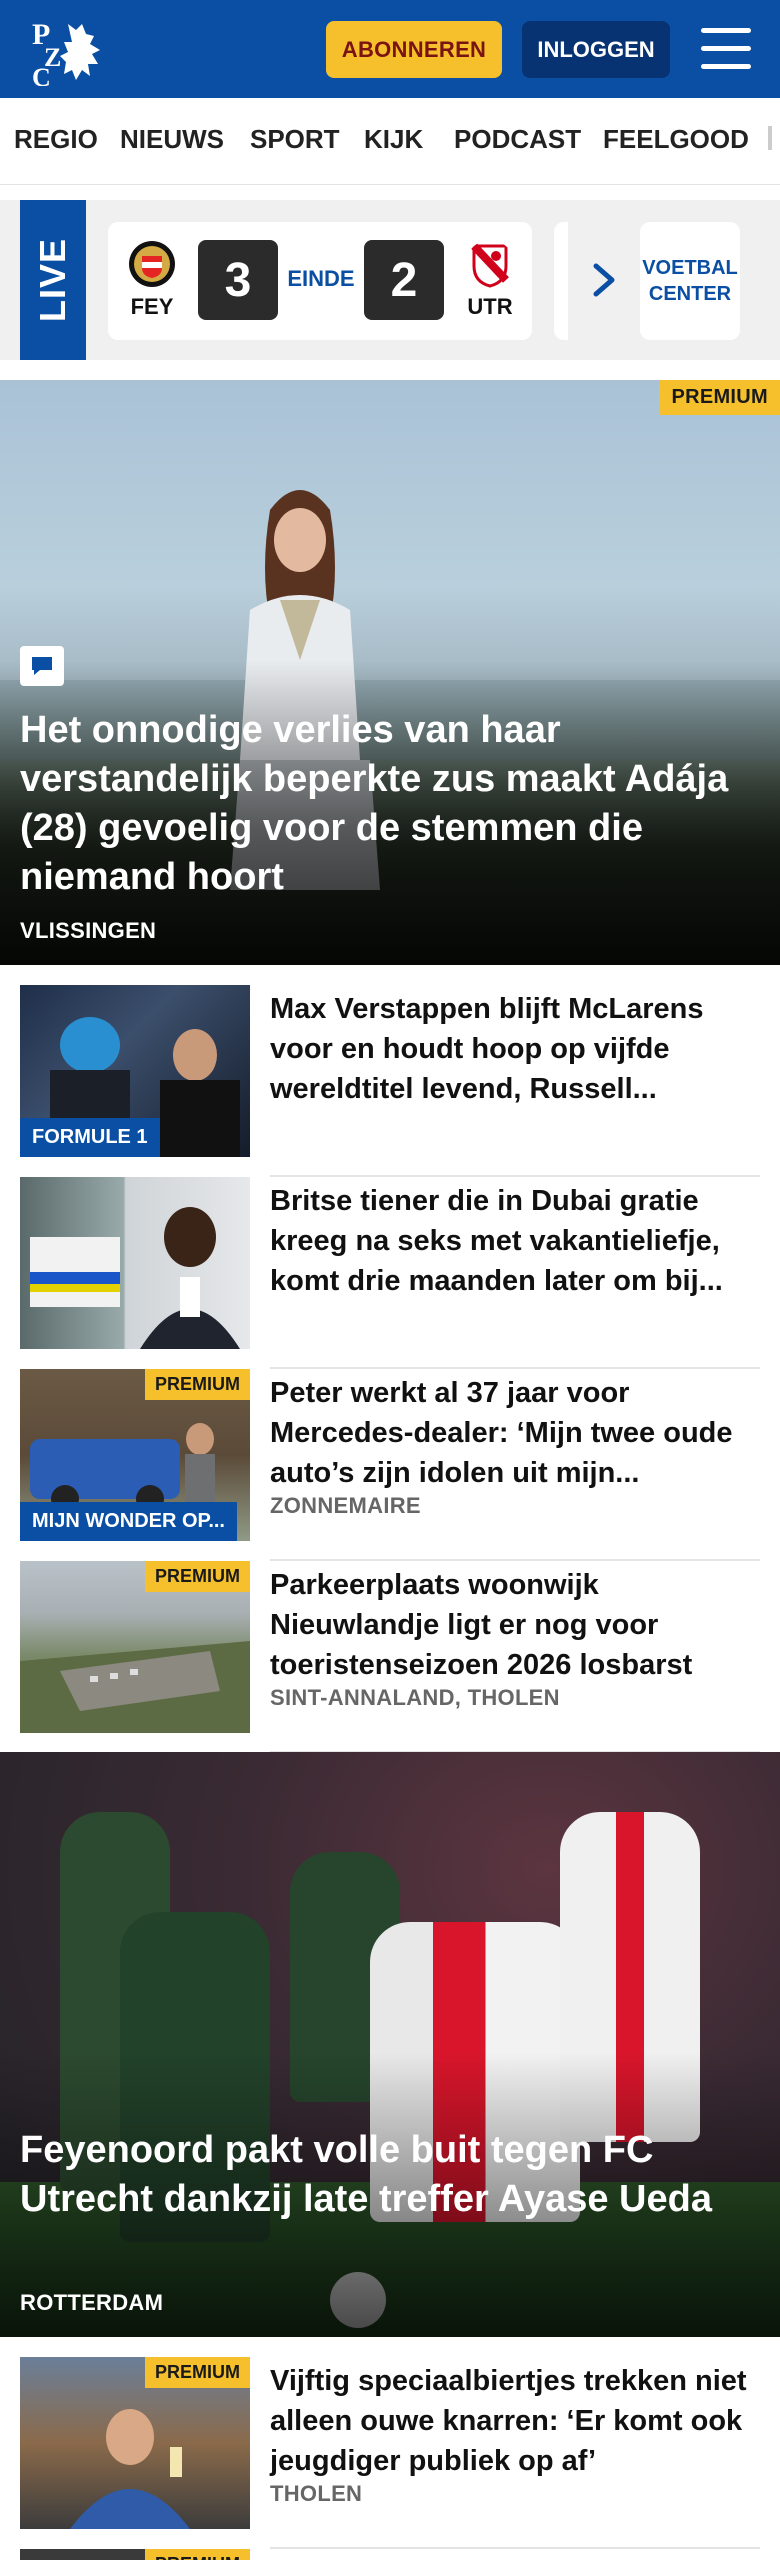 The image size is (780, 2560). Describe the element at coordinates (56, 139) in the screenshot. I see `nav-item-regio: REGIO` at that location.